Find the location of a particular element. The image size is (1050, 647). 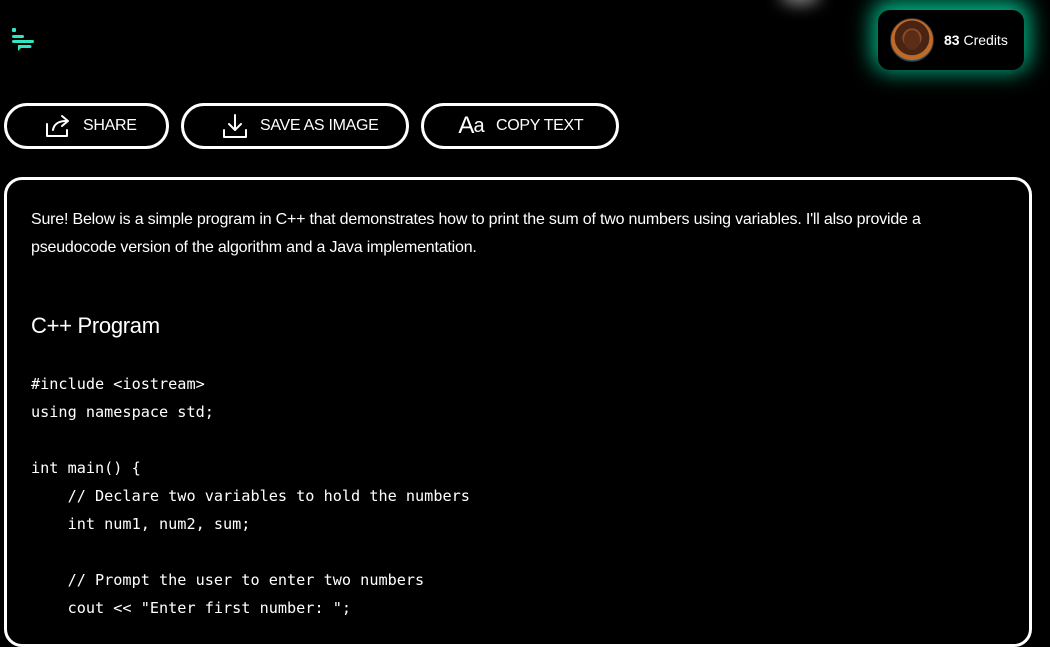

credits-count: 83 is located at coordinates (952, 40).